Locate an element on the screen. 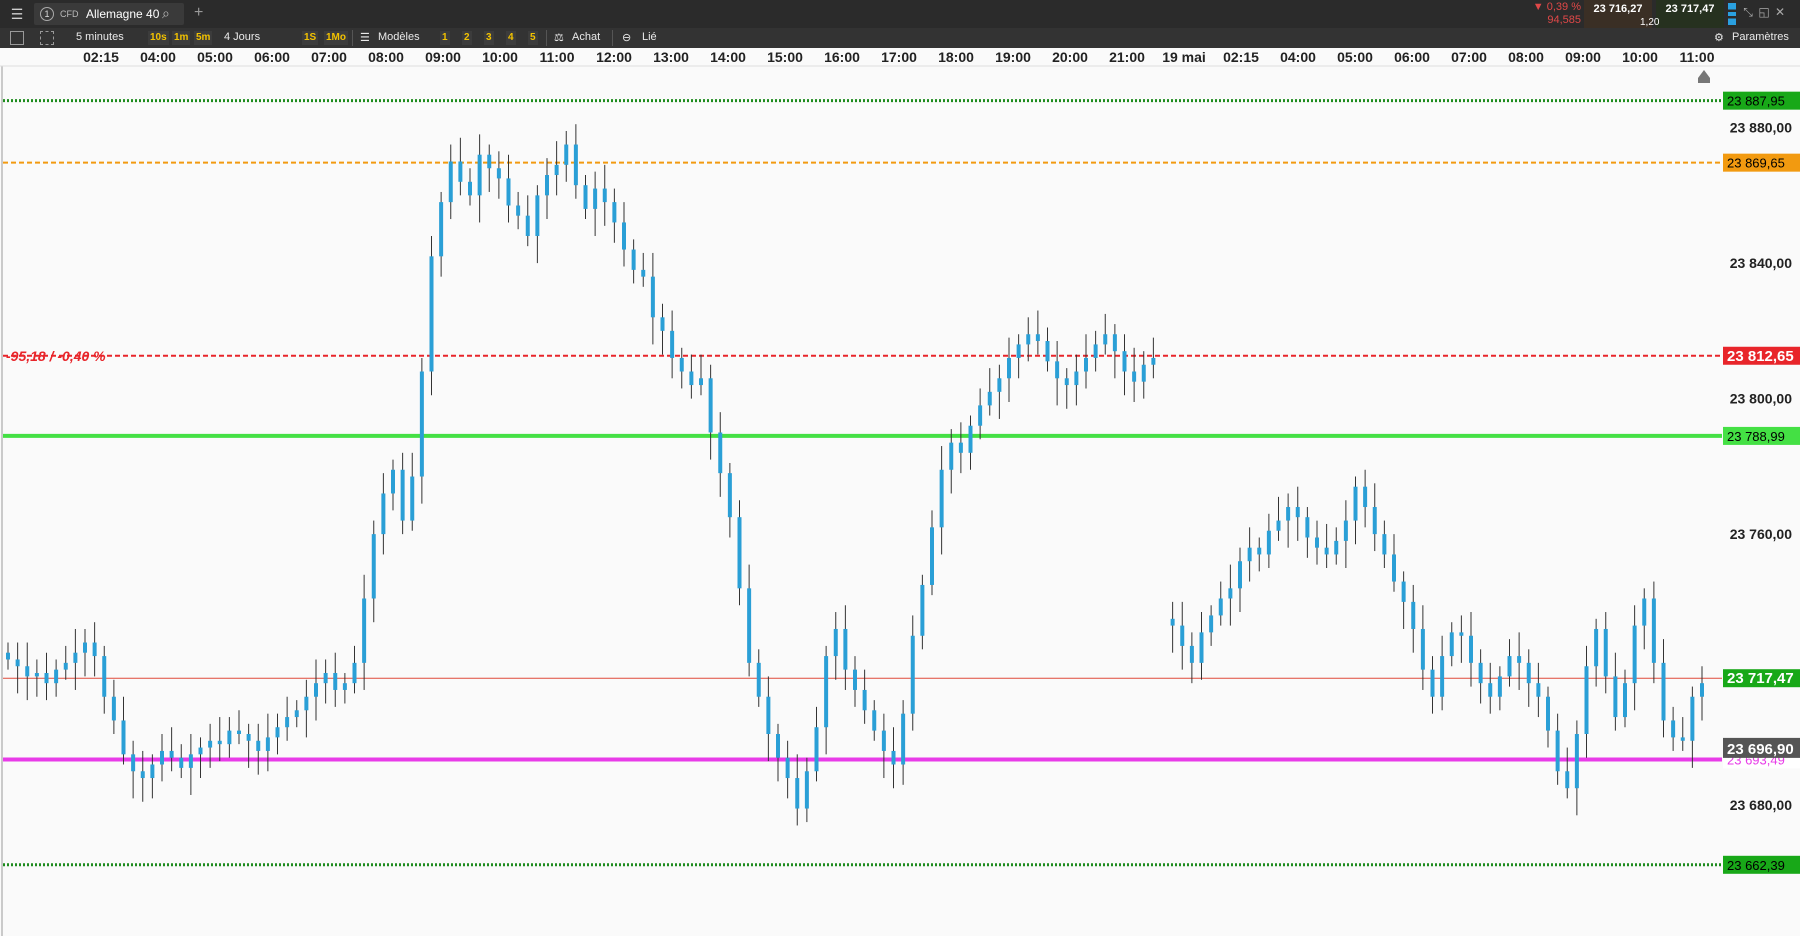  templates-button: Modèles is located at coordinates (399, 37).